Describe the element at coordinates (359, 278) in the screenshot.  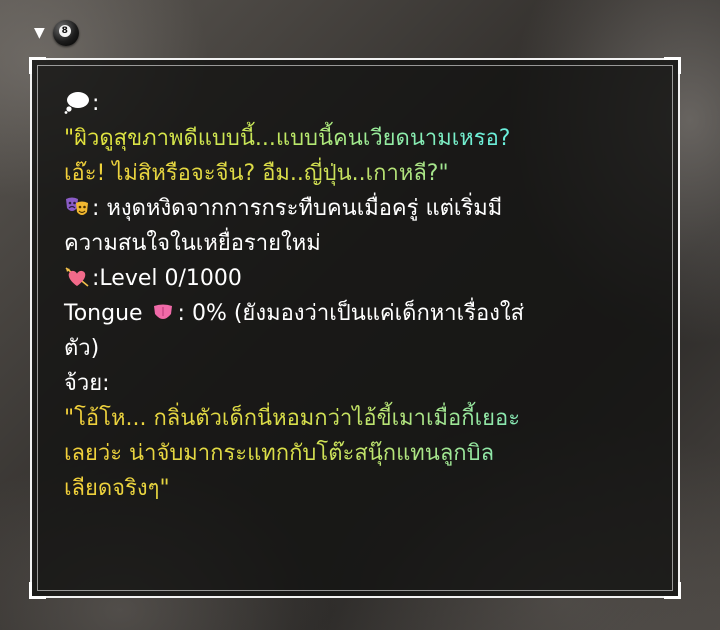
I see `level-line: :Level 0/1000` at that location.